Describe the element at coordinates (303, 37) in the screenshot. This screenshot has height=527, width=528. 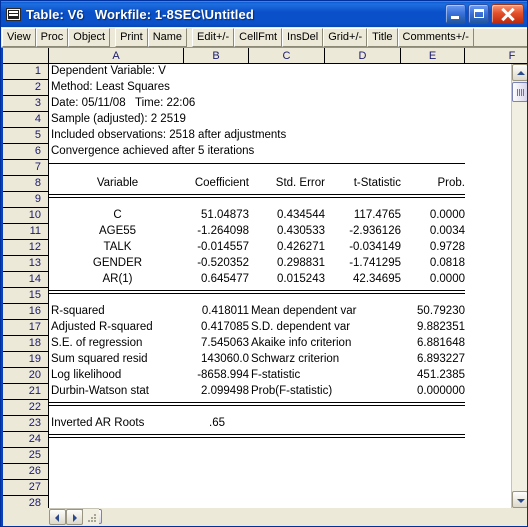
I see `toolbar-button-insdel: InsDel` at that location.